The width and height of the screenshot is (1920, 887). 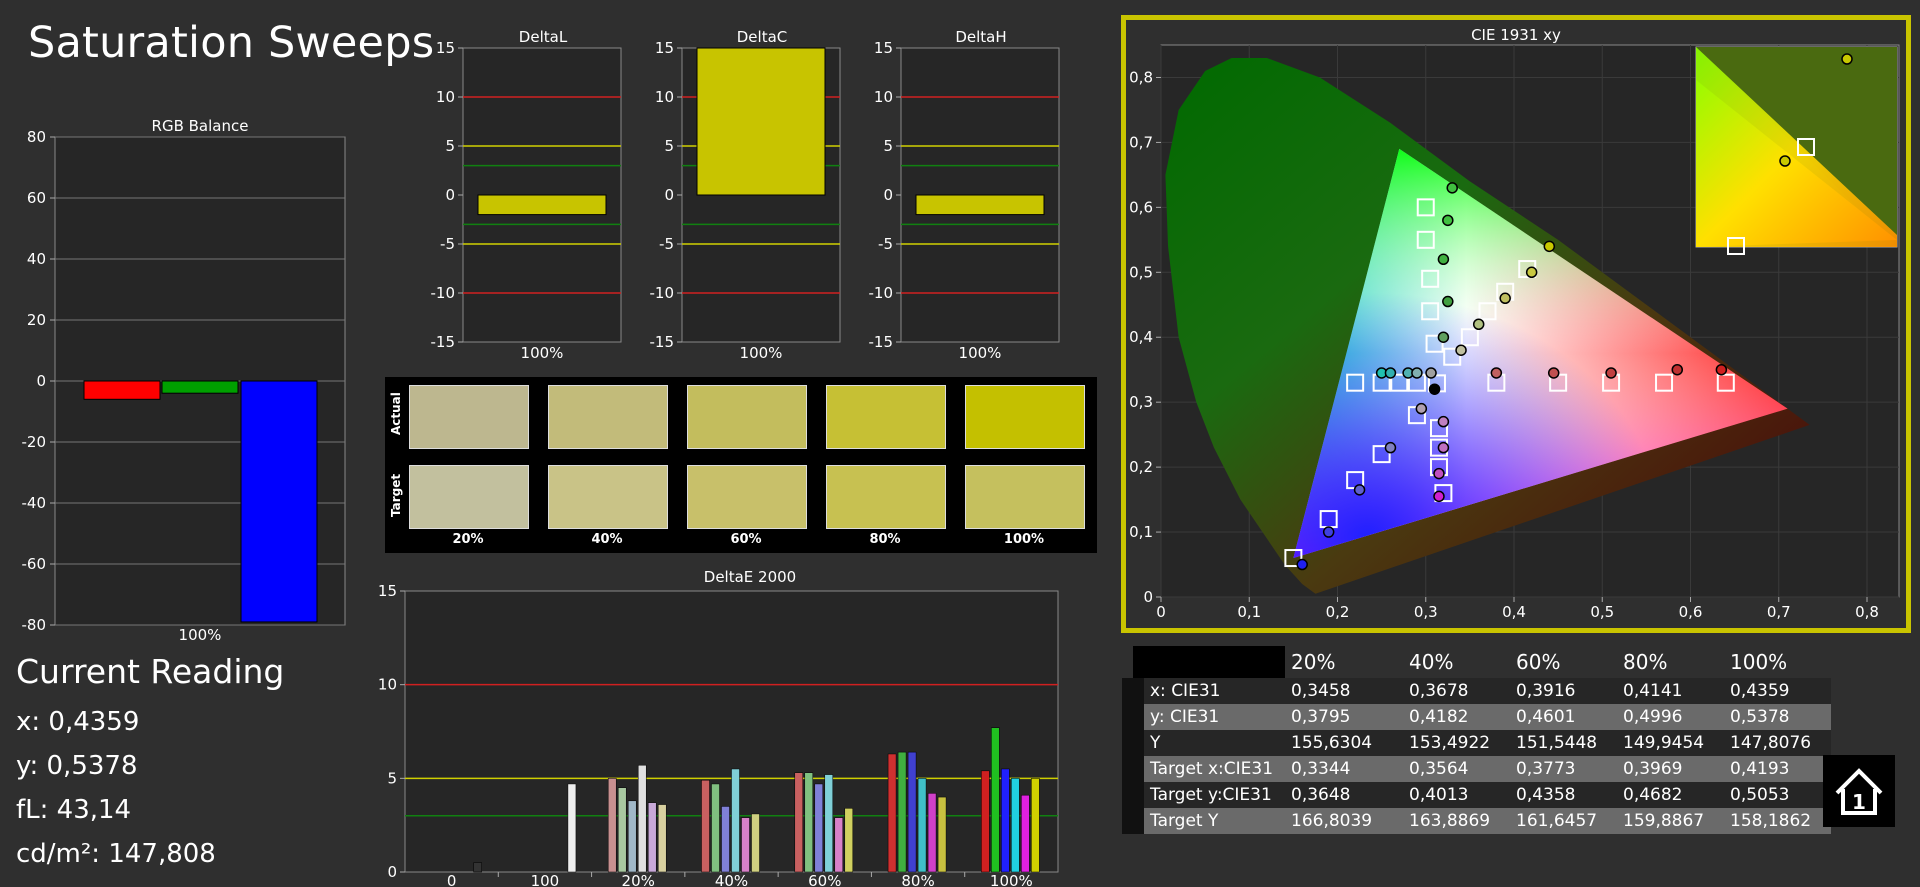 What do you see at coordinates (1777, 662) in the screenshot?
I see `table-header: 100%` at bounding box center [1777, 662].